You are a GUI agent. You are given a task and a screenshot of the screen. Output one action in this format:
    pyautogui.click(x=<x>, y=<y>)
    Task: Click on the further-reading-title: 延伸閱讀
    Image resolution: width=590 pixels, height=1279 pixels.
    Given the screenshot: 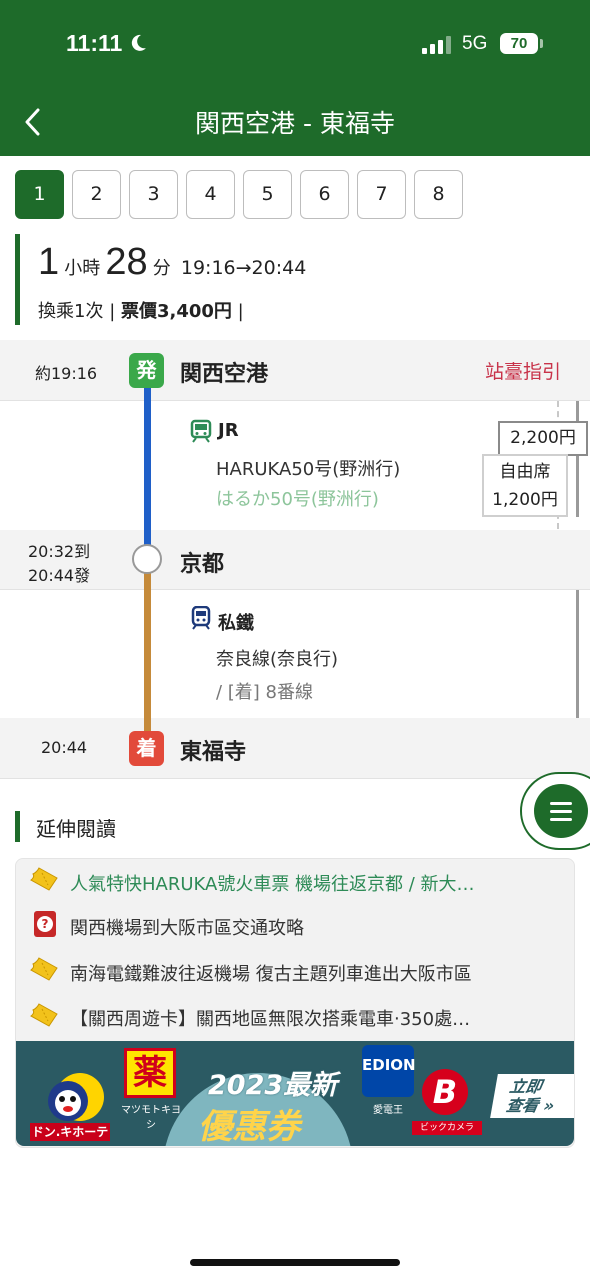 What is the action you would take?
    pyautogui.click(x=76, y=829)
    